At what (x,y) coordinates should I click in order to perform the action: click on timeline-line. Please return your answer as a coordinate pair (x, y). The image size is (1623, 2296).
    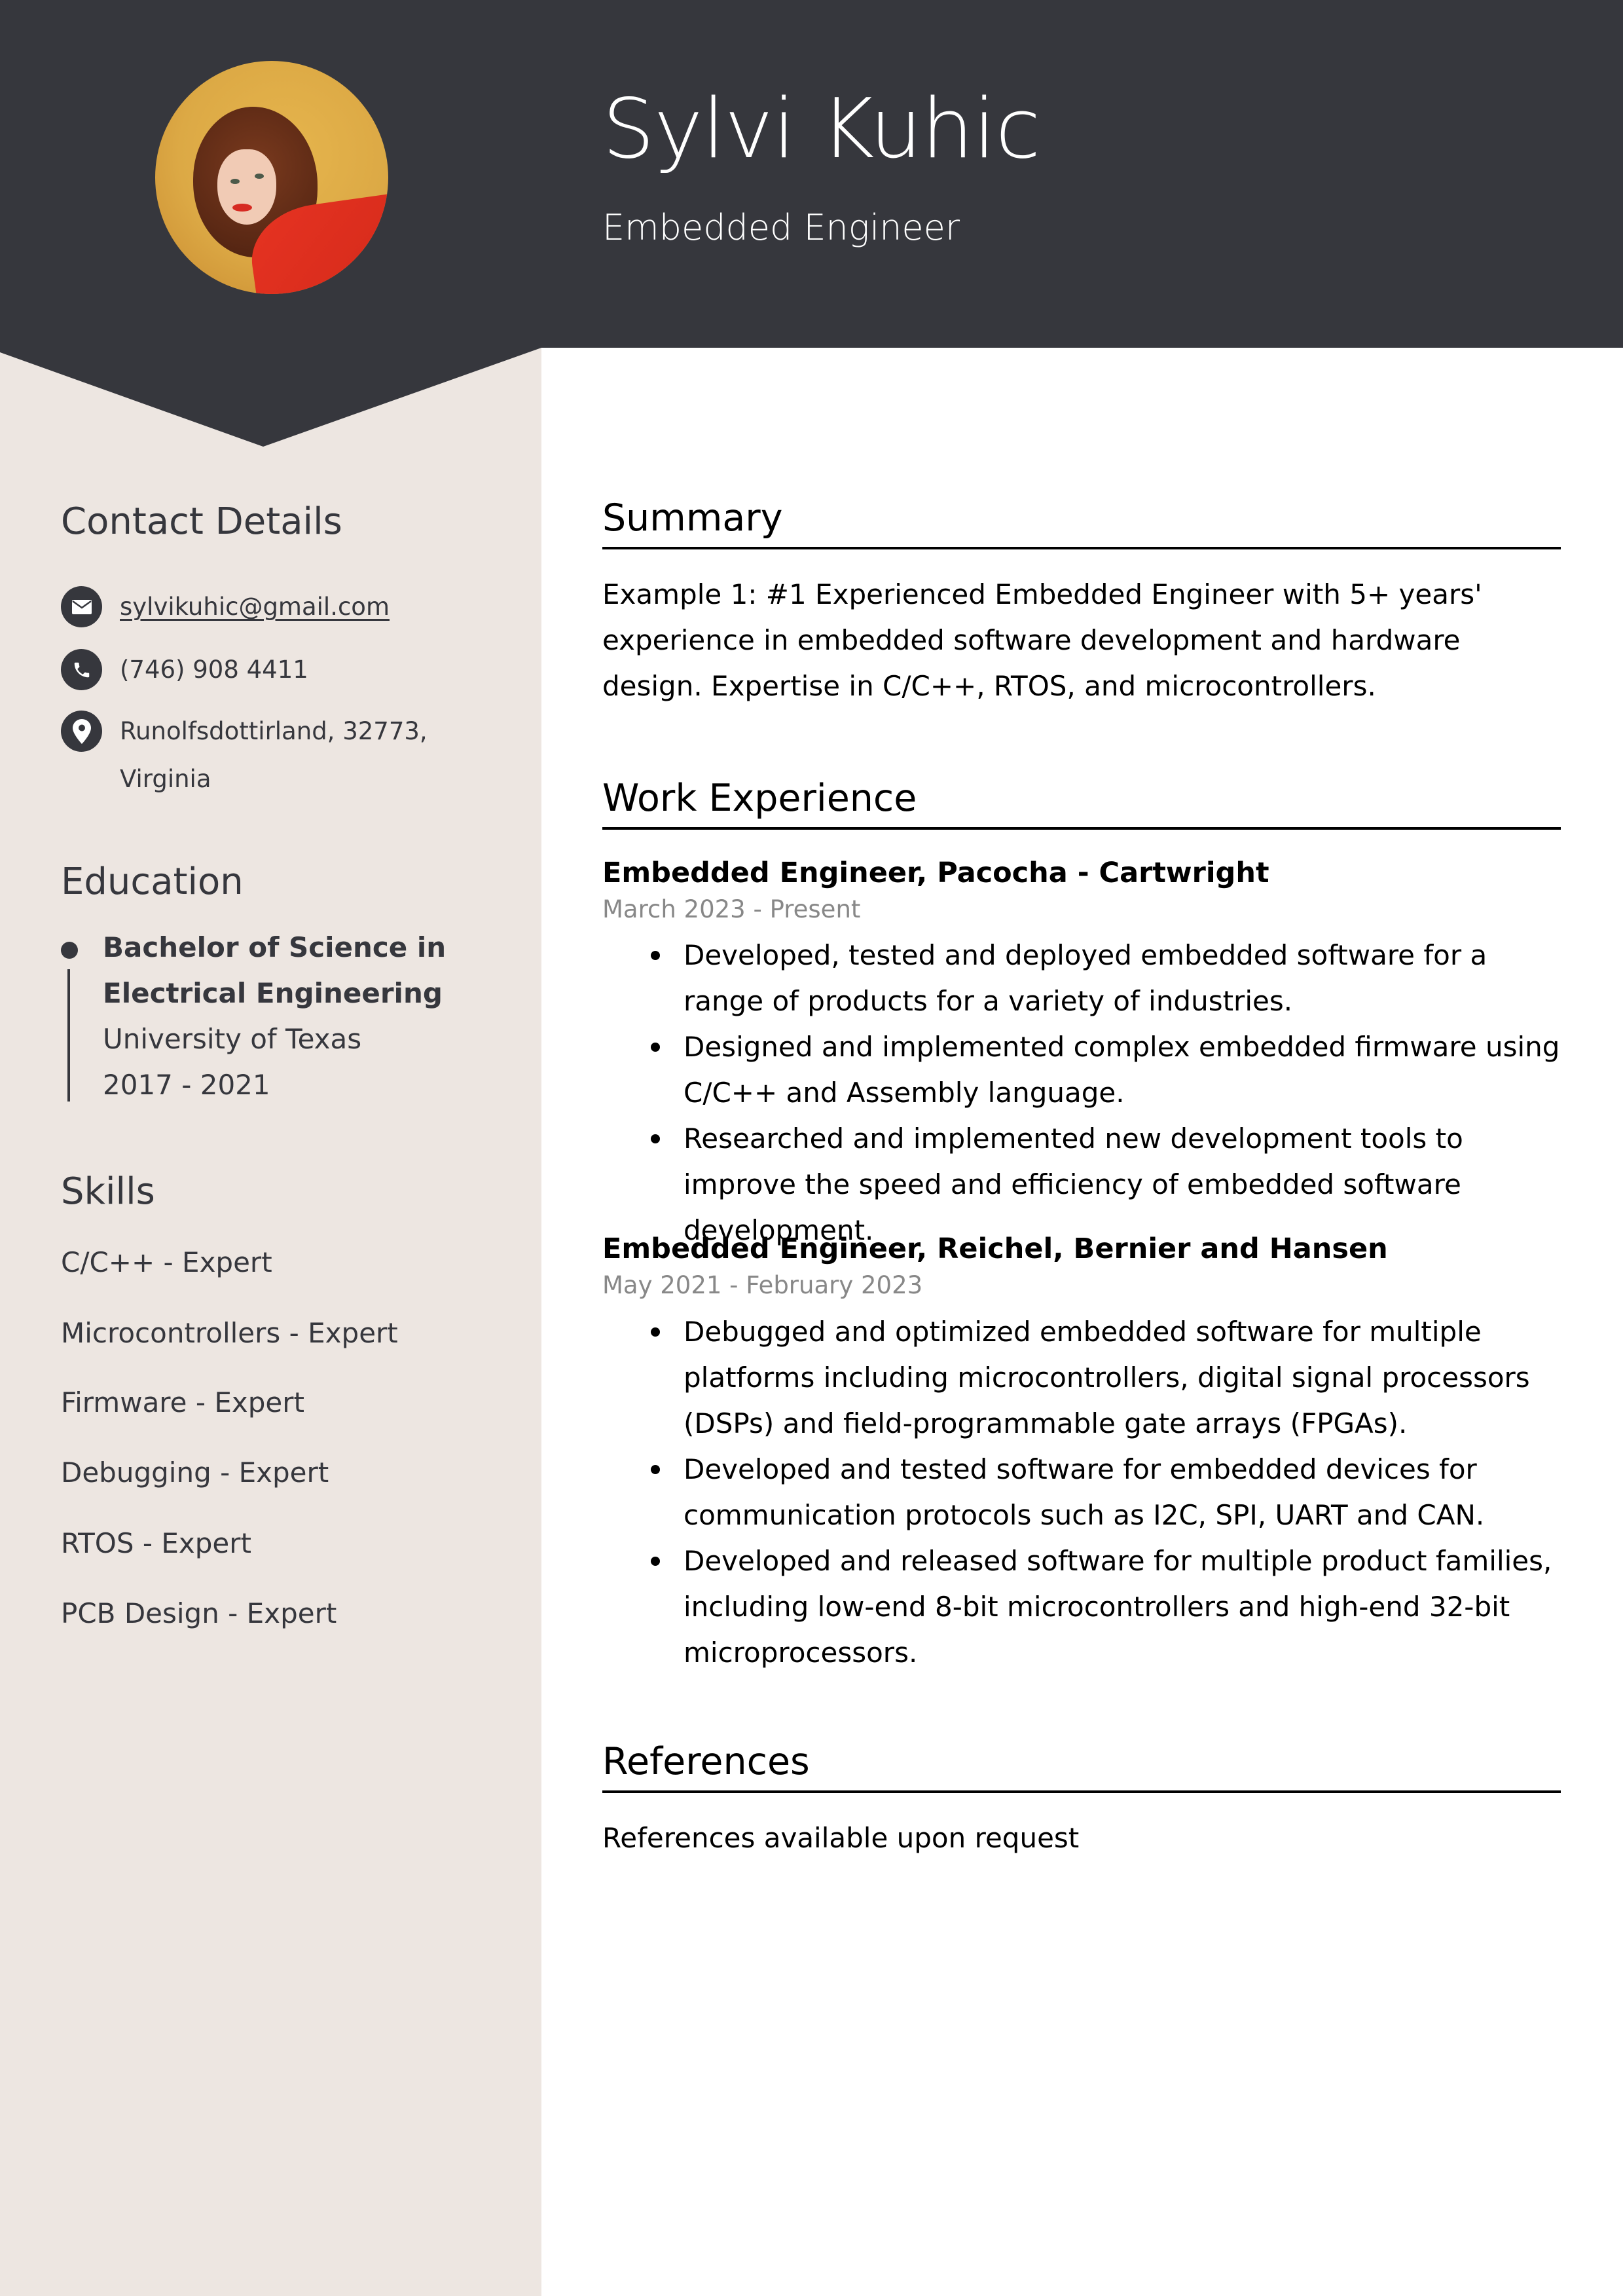
    Looking at the image, I should click on (68, 1035).